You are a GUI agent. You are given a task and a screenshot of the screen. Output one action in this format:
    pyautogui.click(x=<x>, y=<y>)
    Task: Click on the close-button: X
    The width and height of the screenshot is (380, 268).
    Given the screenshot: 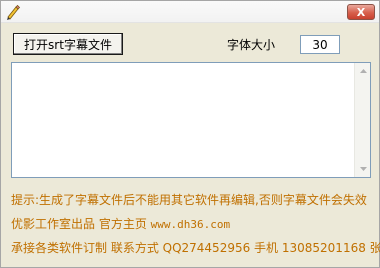 What is the action you would take?
    pyautogui.click(x=361, y=12)
    